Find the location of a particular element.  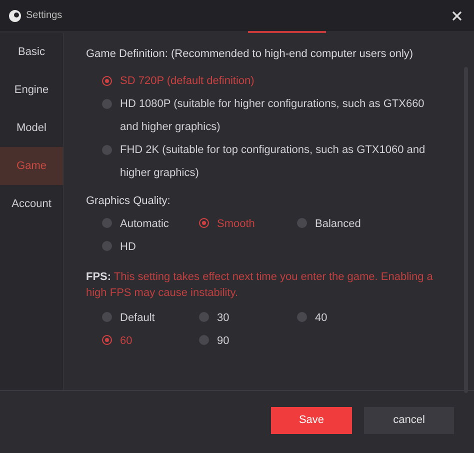

sidebar-item: Basic is located at coordinates (31, 52).